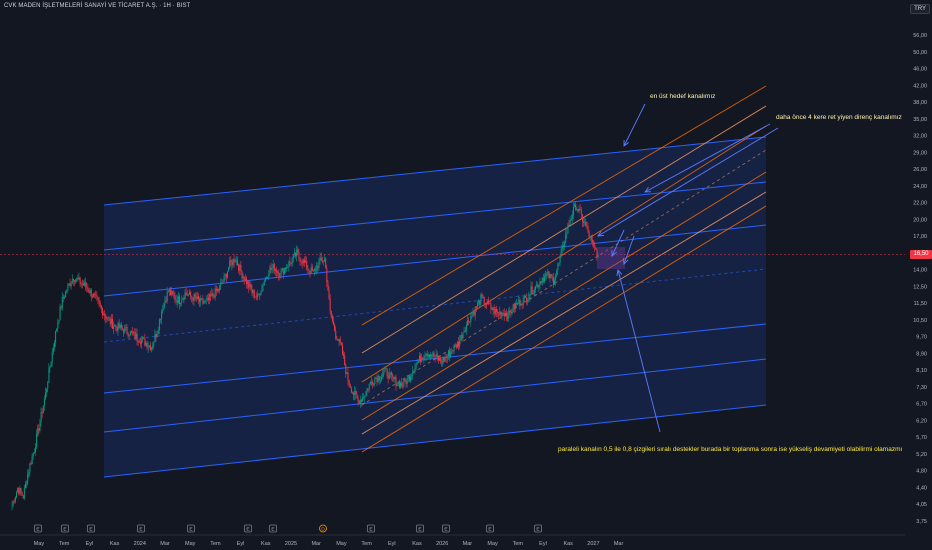  I want to click on y-tick-label: 9,70, so click(921, 338).